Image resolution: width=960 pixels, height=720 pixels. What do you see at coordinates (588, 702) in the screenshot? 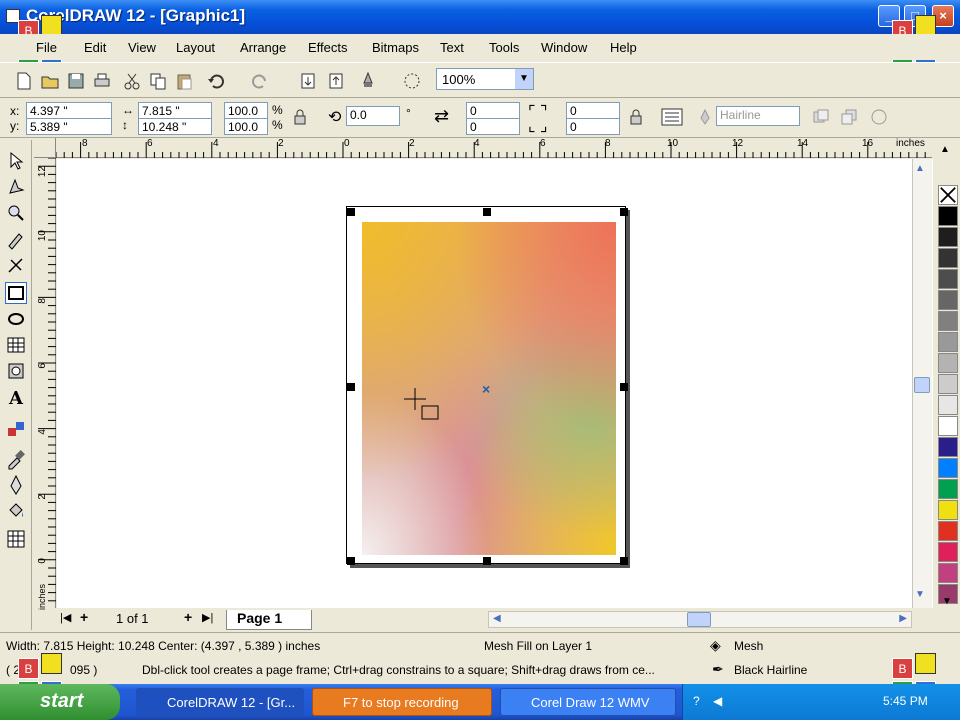
I see `task-corel-folder: Corel Draw 12 WMV` at bounding box center [588, 702].